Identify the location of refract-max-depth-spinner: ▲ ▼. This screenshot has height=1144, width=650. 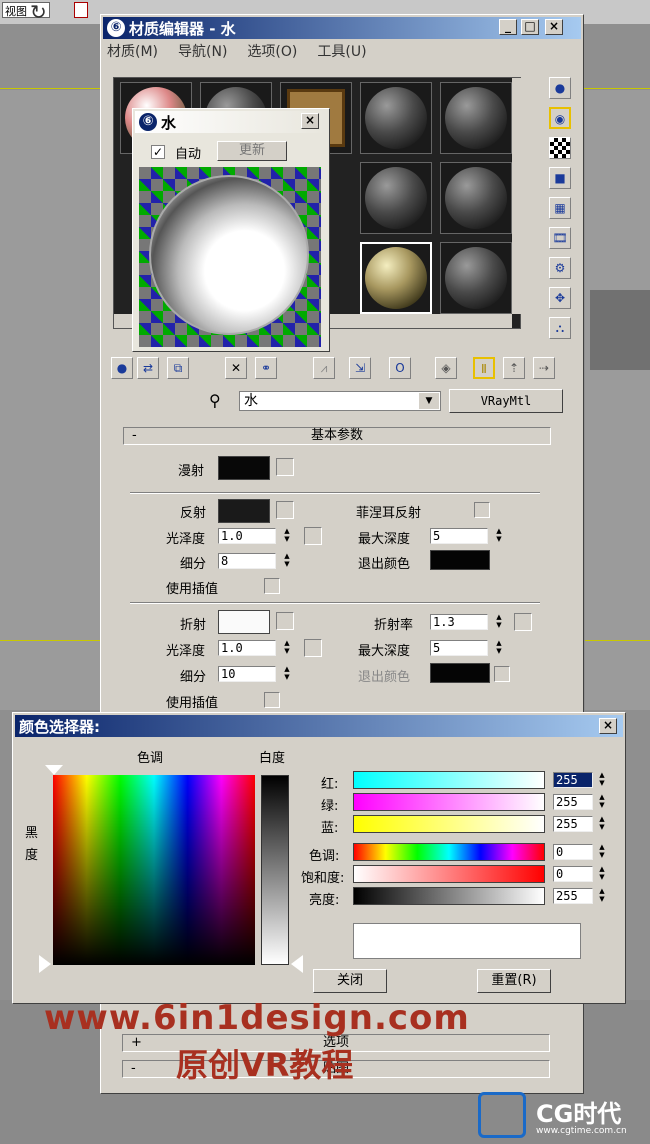
(499, 648).